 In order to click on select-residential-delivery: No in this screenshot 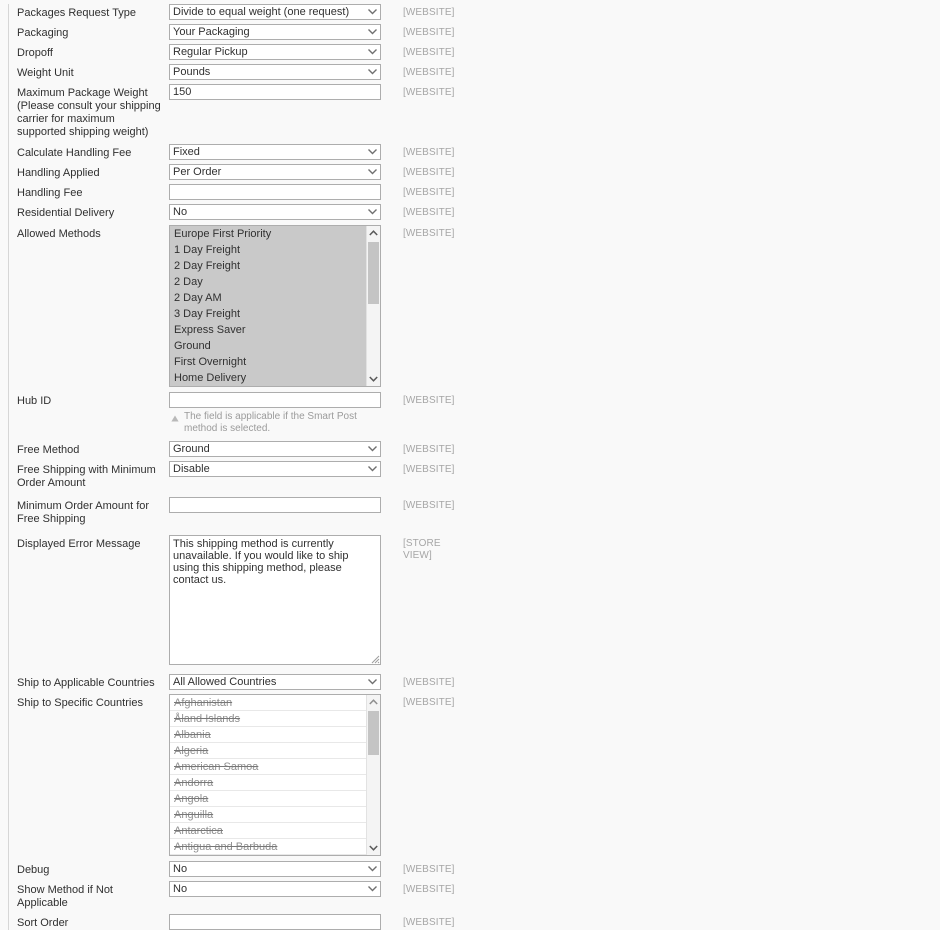, I will do `click(275, 212)`.